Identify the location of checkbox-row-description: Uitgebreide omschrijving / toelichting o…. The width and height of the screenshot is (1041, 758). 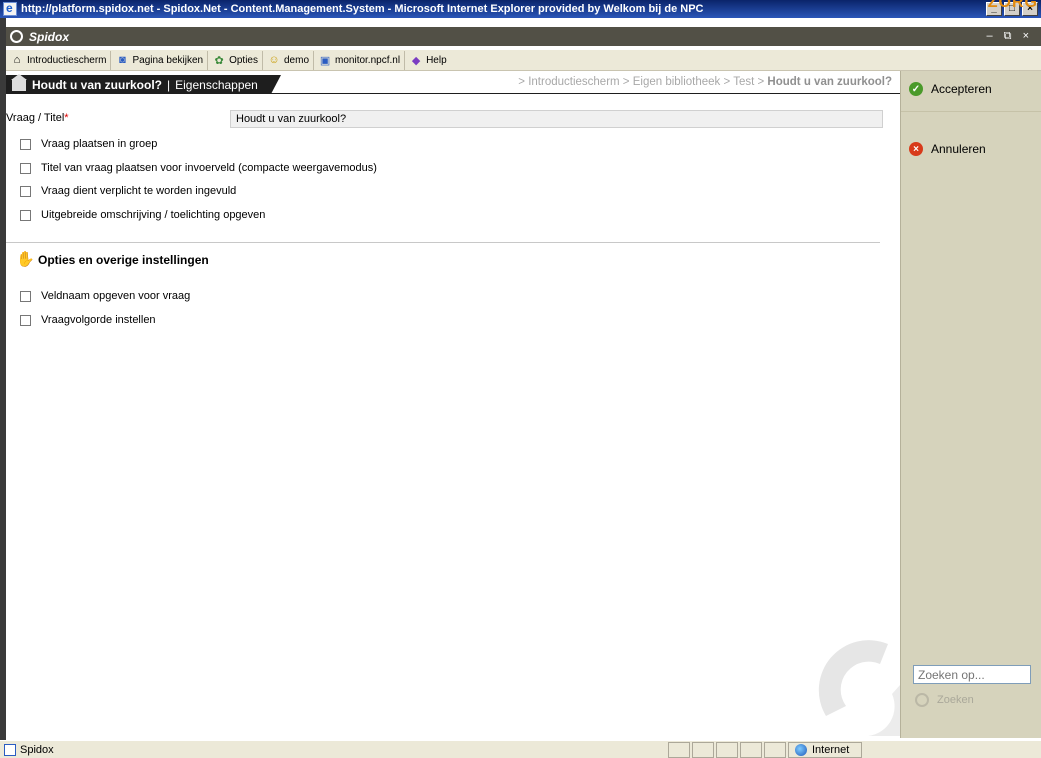
(142, 215).